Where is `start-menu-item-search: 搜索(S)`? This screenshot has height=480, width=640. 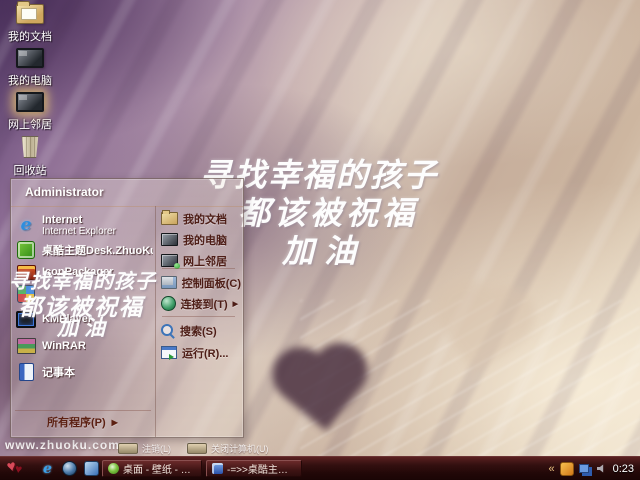
start-menu-item-search: 搜索(S) is located at coordinates (201, 330).